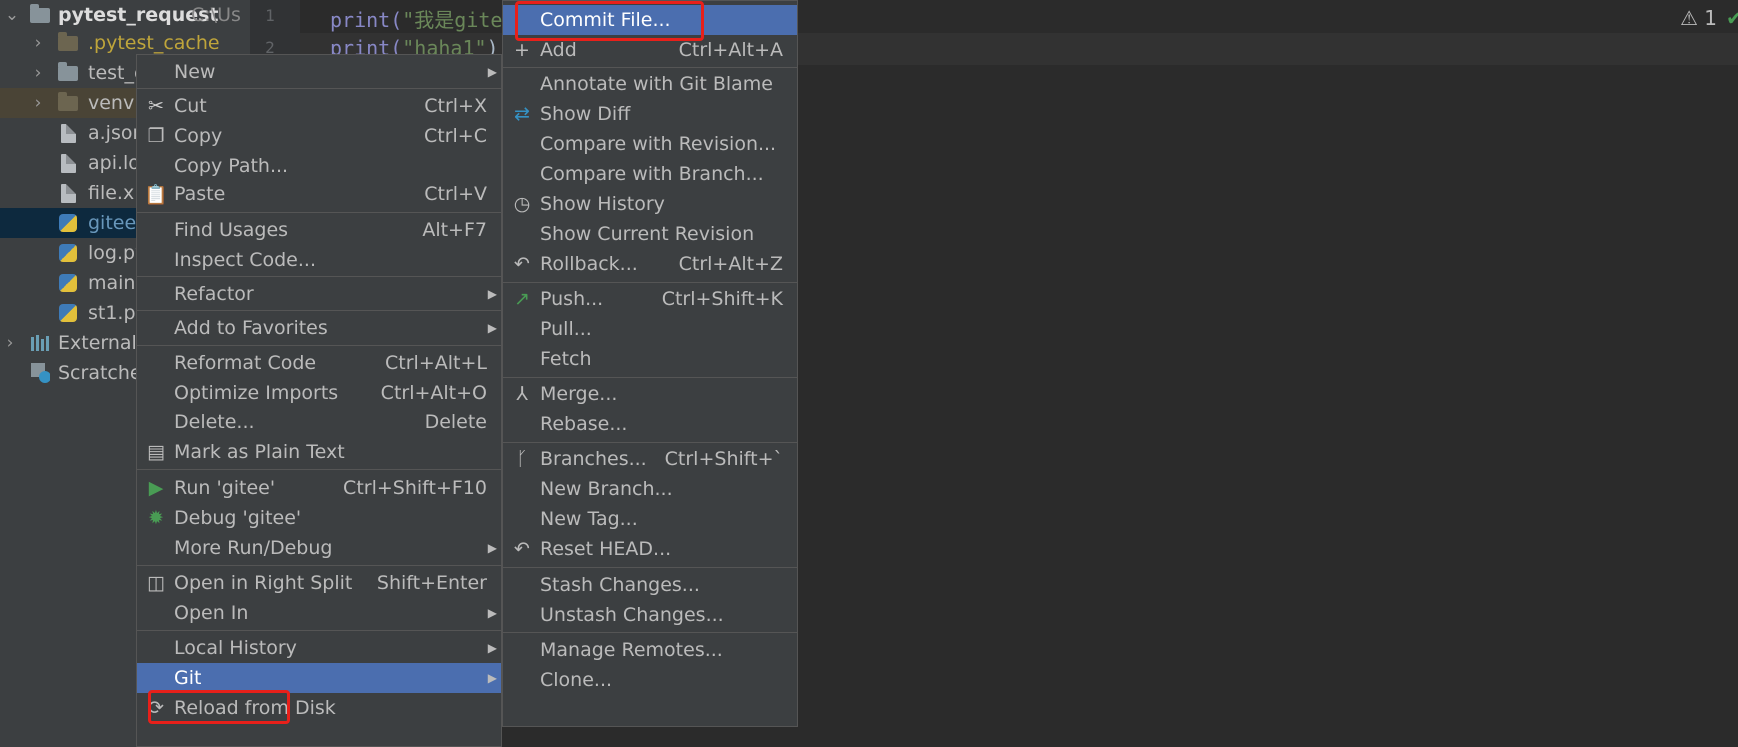  I want to click on menu-item-label: Add, so click(558, 50).